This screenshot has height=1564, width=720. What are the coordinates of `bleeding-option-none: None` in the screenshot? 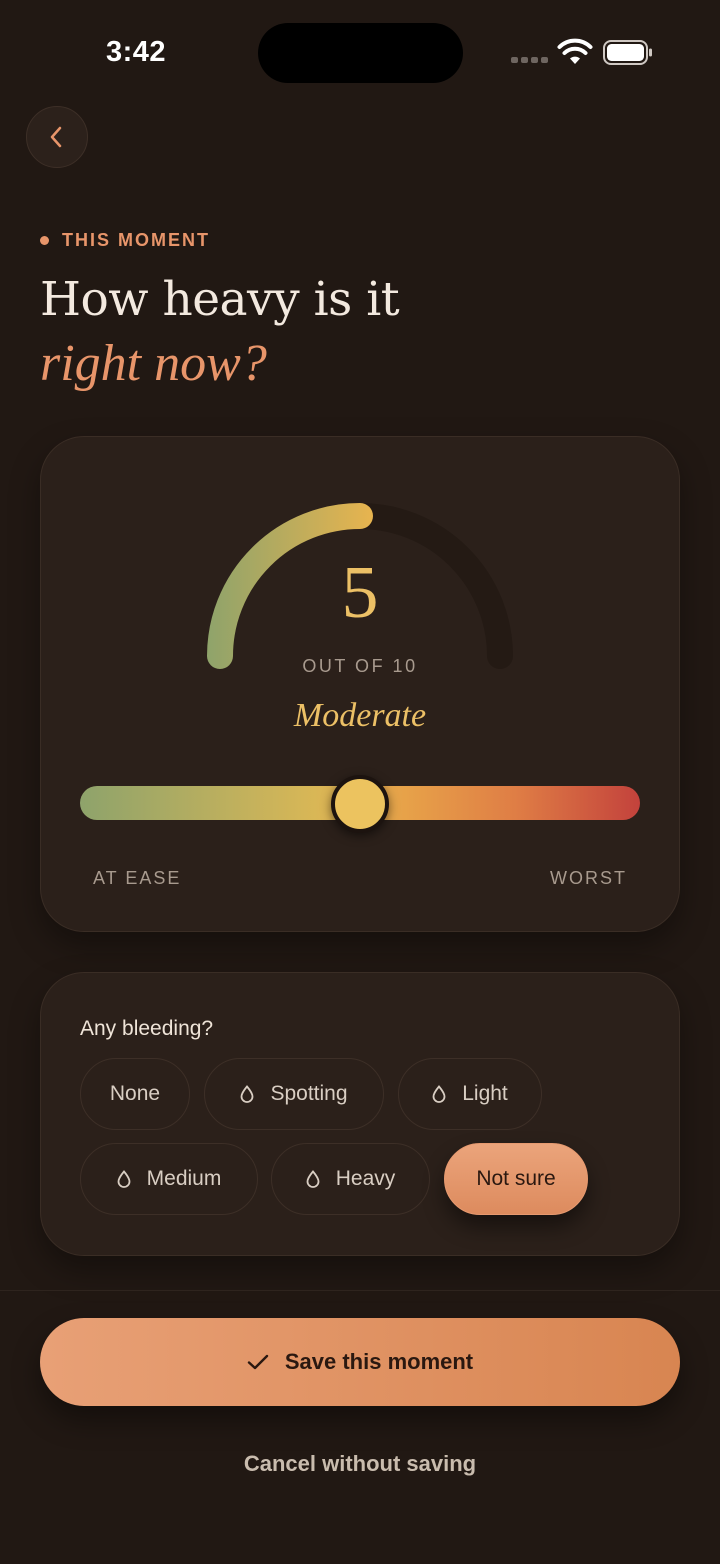 It's located at (135, 1094).